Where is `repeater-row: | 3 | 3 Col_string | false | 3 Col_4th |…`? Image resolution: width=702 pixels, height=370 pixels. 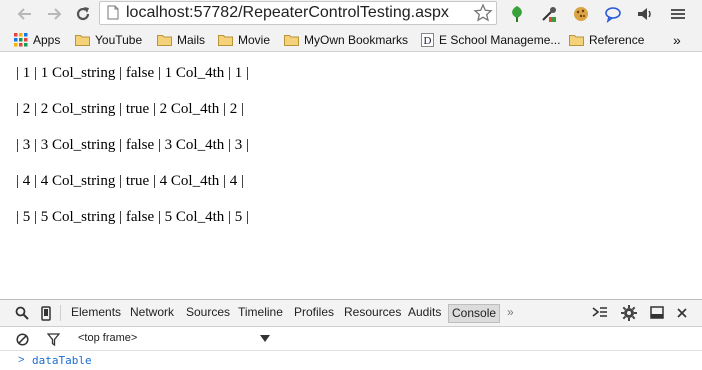 repeater-row: | 3 | 3 Col_string | false | 3 Col_4th |… is located at coordinates (132, 145).